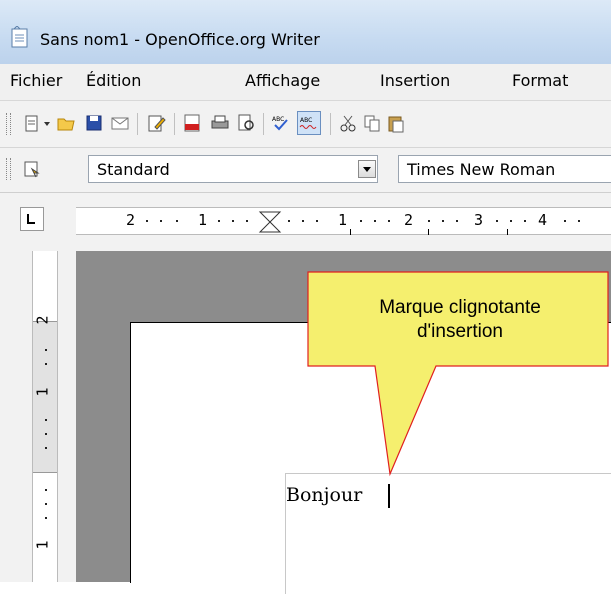 The width and height of the screenshot is (611, 594). Describe the element at coordinates (415, 80) in the screenshot. I see `menu-insertion: Insertion` at that location.